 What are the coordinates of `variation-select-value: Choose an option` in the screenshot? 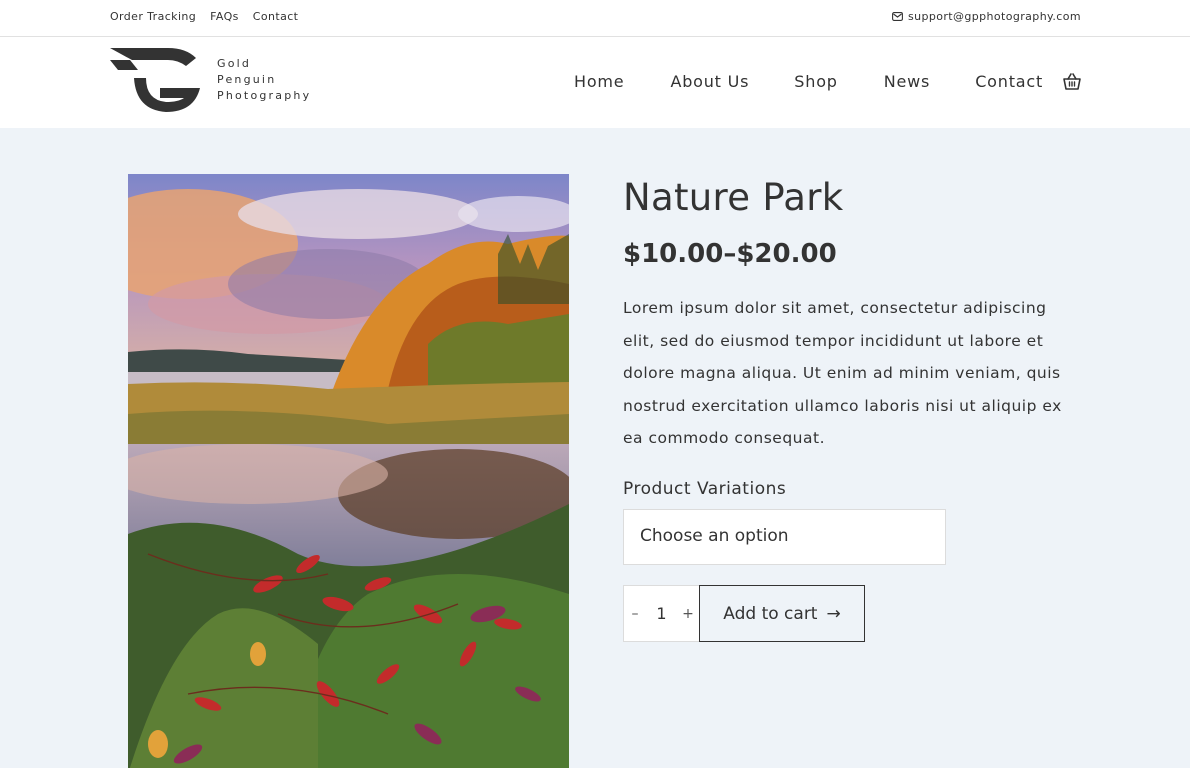 It's located at (714, 536).